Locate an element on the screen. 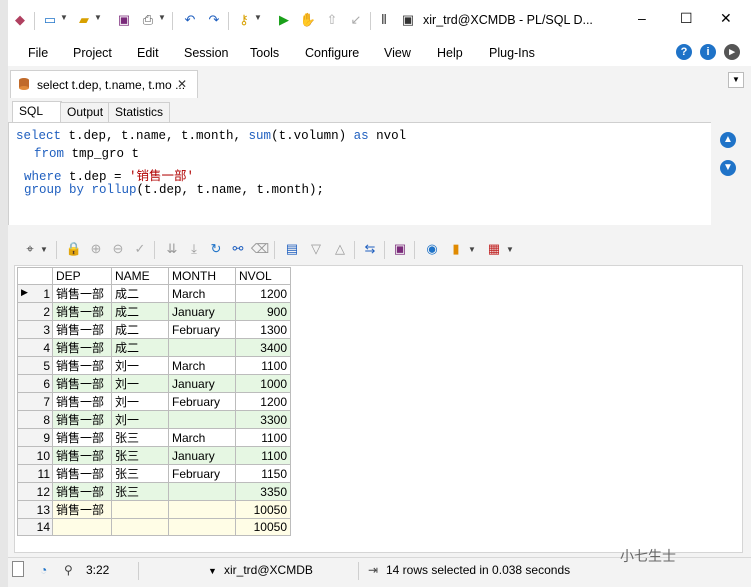  table-row: 13 销售一部 10050 is located at coordinates (154, 509).